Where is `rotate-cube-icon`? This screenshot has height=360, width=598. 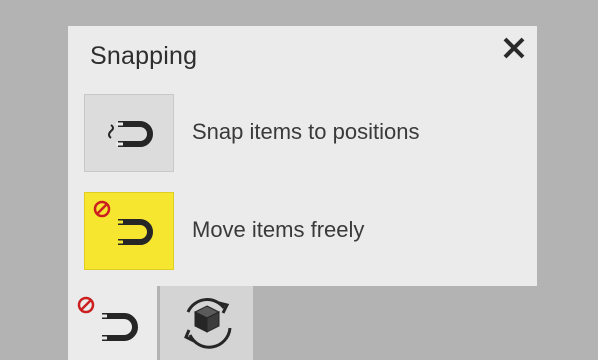 rotate-cube-icon is located at coordinates (208, 323).